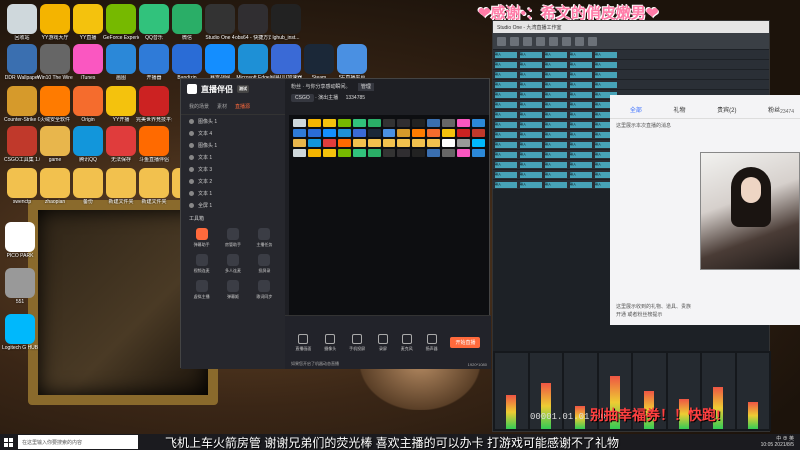 Image resolution: width=800 pixels, height=450 pixels. Describe the element at coordinates (201, 290) in the screenshot. I see `toolbox-item: 虚拟主播` at that location.